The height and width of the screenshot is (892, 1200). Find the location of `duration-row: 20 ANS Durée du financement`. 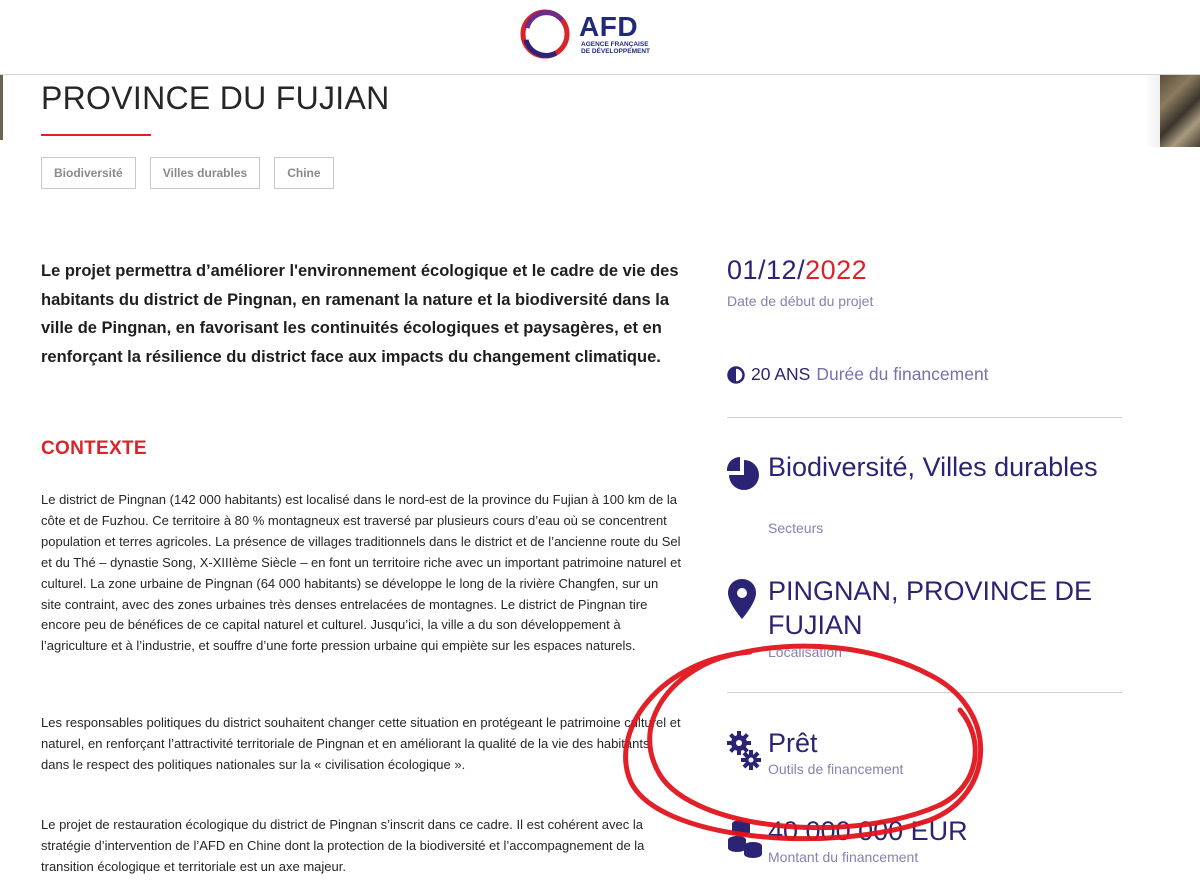

duration-row: 20 ANS Durée du financement is located at coordinates (858, 374).